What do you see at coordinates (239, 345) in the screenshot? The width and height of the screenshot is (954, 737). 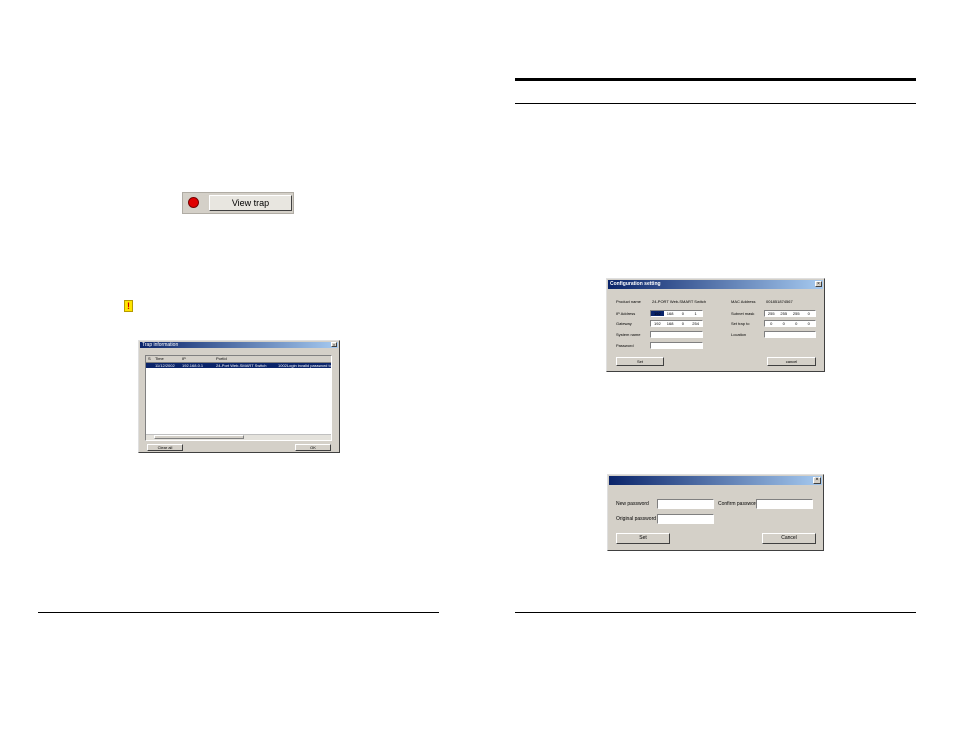 I see `trap-window-titlebar: Trap information` at bounding box center [239, 345].